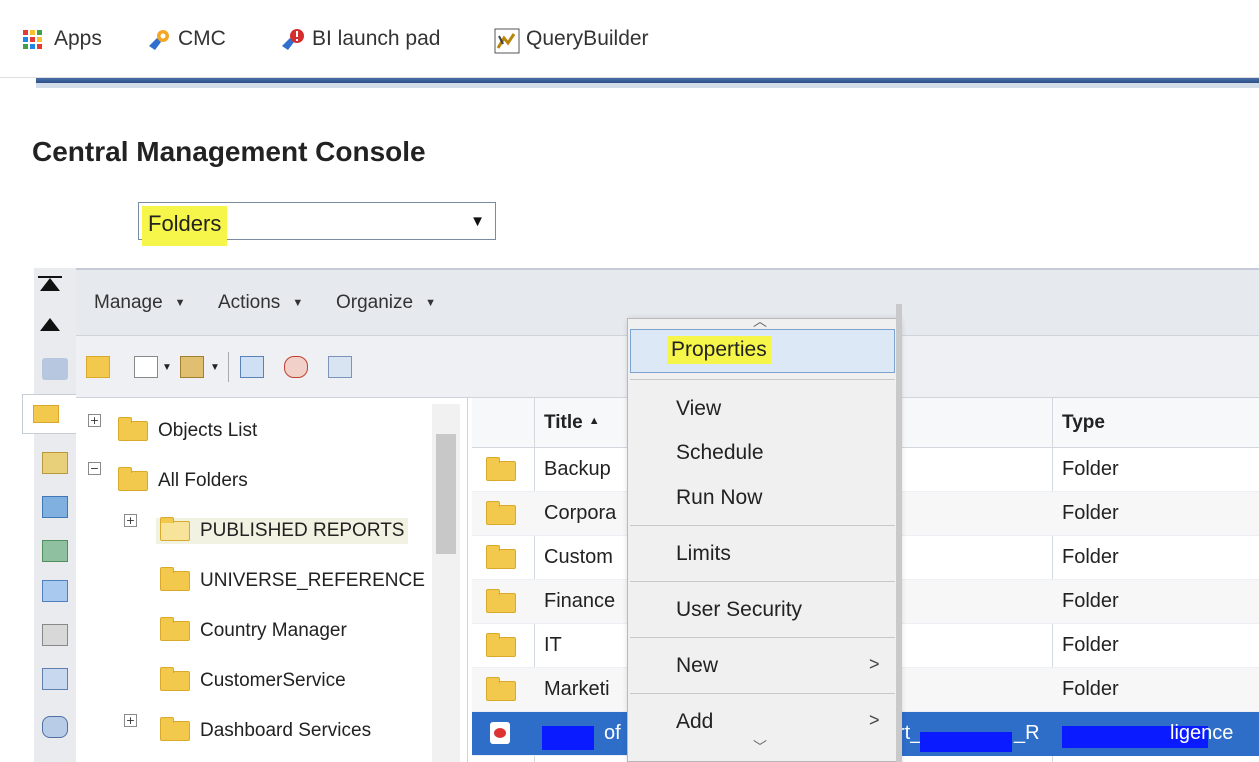 This screenshot has width=1259, height=762. What do you see at coordinates (340, 367) in the screenshot?
I see `delete-warning-icon` at bounding box center [340, 367].